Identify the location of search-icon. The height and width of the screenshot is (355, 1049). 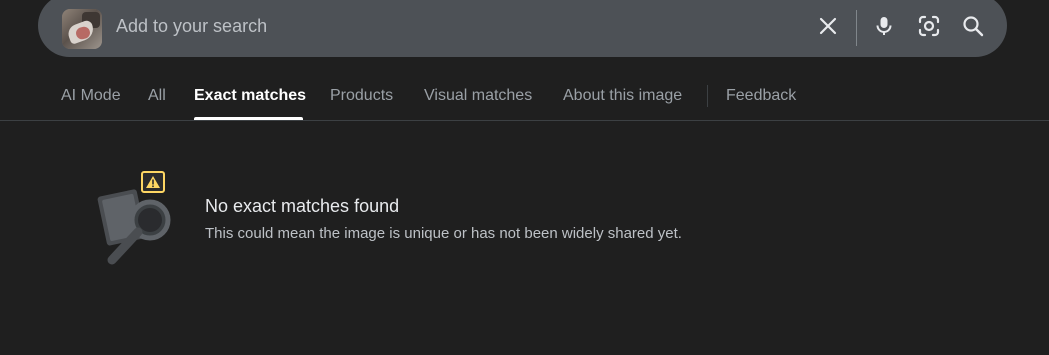
(973, 26).